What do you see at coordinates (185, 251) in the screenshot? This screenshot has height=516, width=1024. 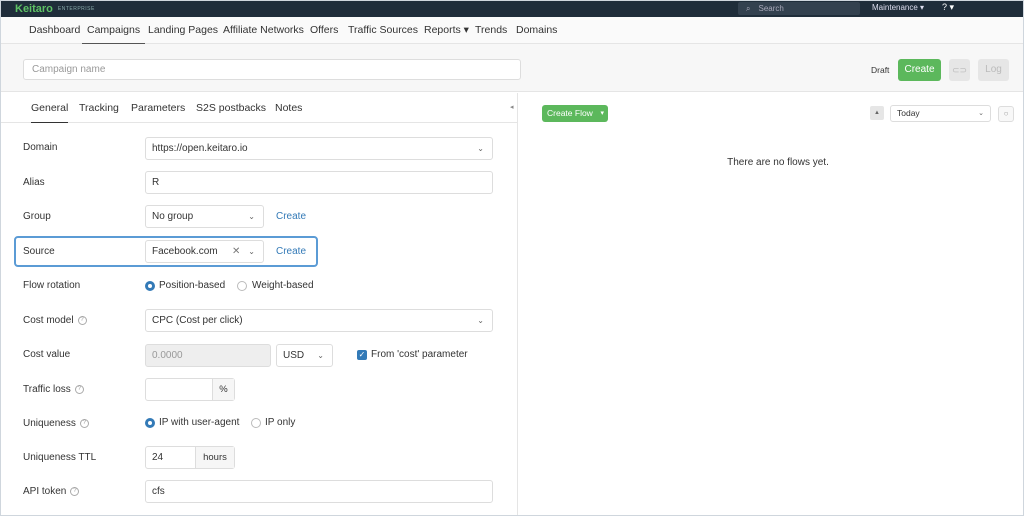 I see `source-value: Facebook.com` at bounding box center [185, 251].